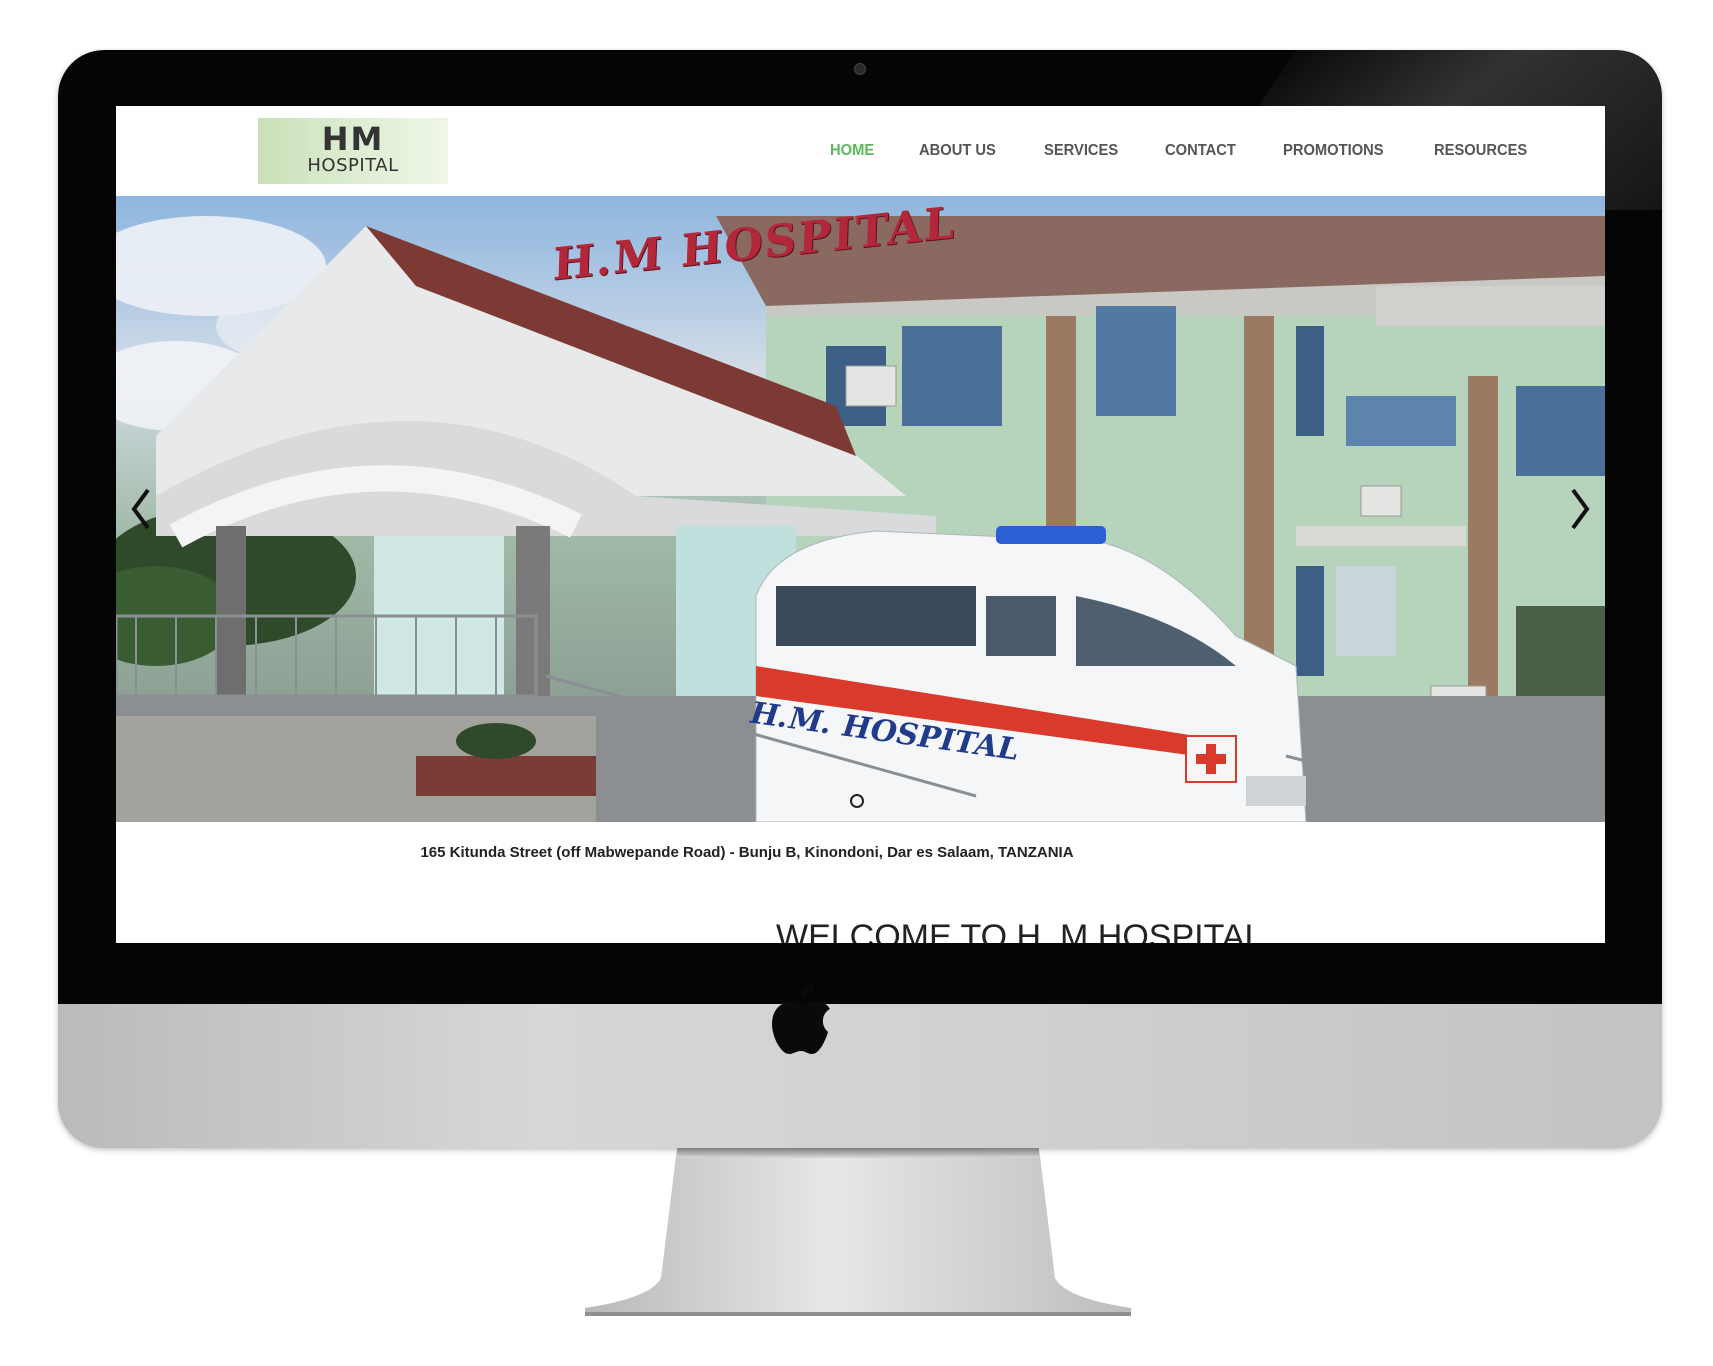 This screenshot has width=1713, height=1366. What do you see at coordinates (852, 152) in the screenshot?
I see `nav-home: HOME` at bounding box center [852, 152].